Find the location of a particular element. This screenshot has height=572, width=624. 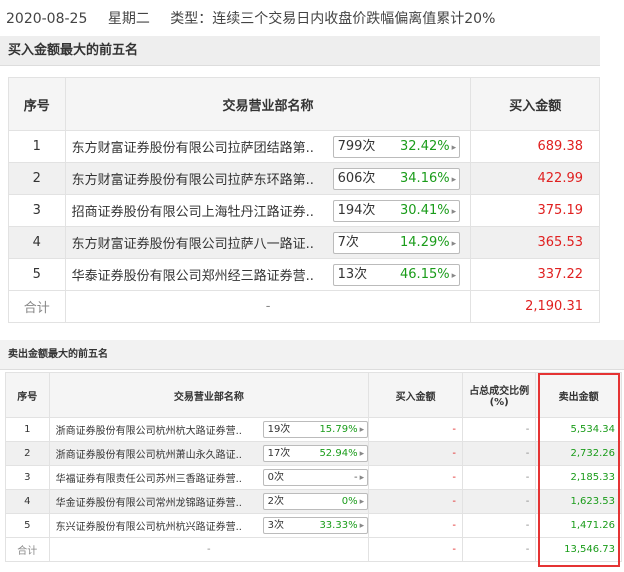

branch-stats-button: 194次 30.41% ▸ is located at coordinates (396, 210).